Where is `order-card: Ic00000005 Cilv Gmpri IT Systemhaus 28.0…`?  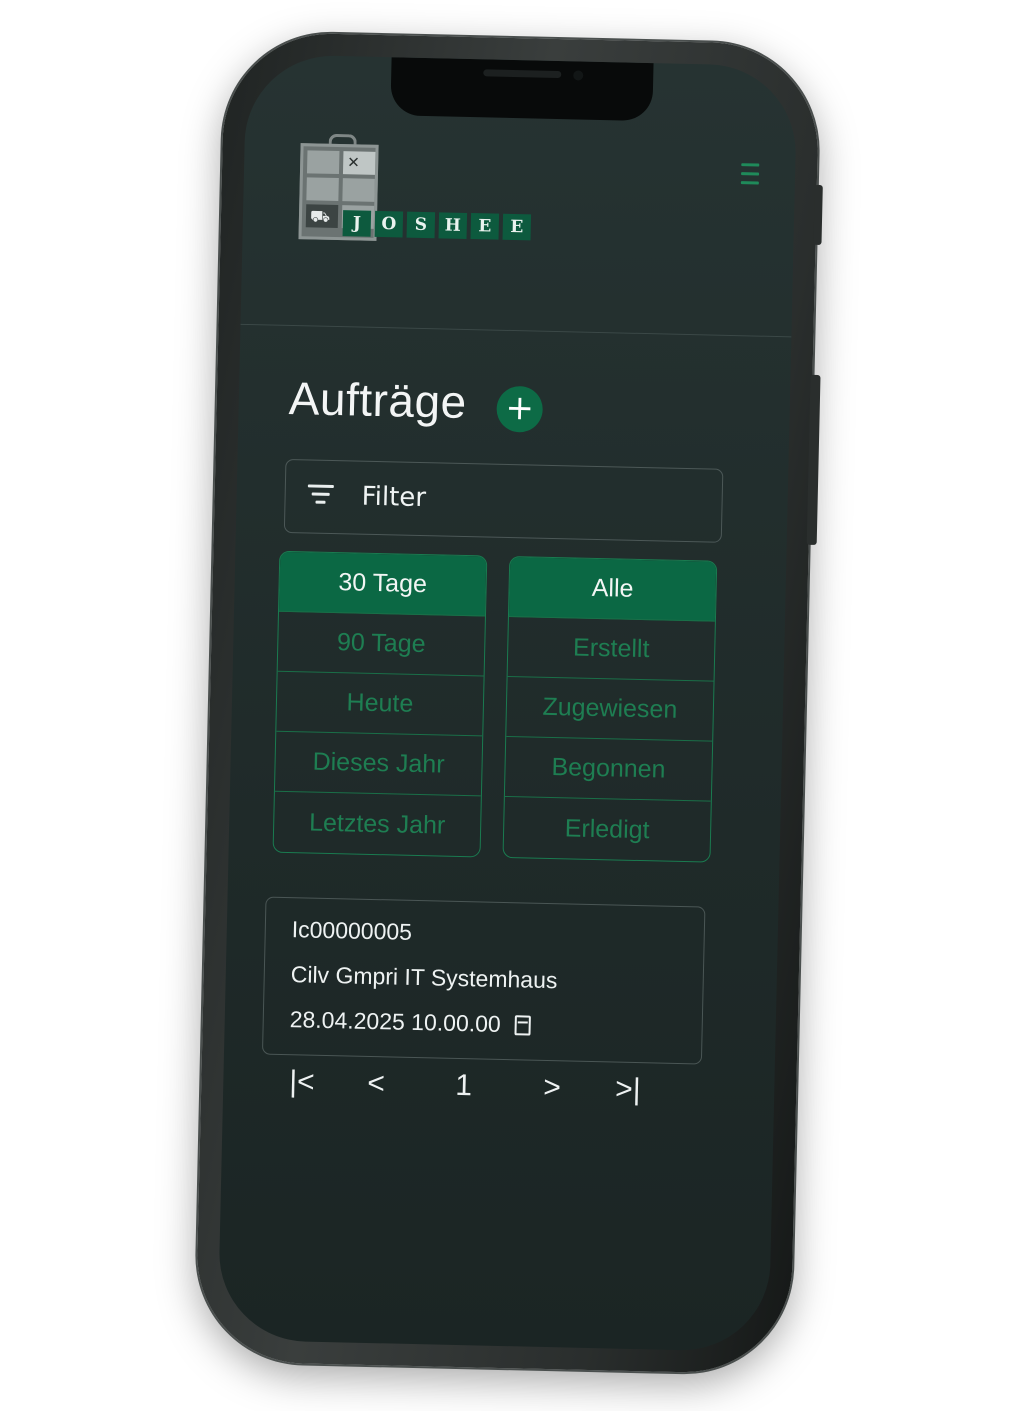 order-card: Ic00000005 Cilv Gmpri IT Systemhaus 28.0… is located at coordinates (483, 980).